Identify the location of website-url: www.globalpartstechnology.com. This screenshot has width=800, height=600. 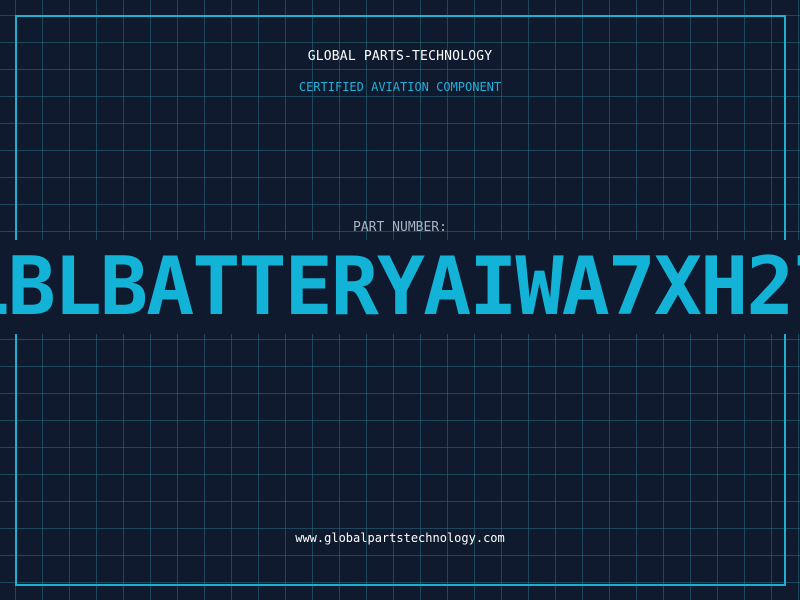
(400, 538).